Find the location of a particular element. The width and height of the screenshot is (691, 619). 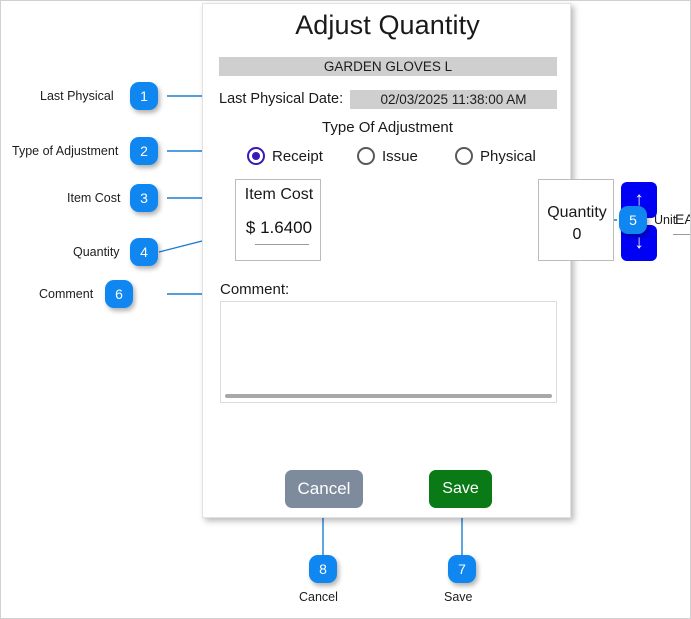

comment-label: Comment: is located at coordinates (255, 289).